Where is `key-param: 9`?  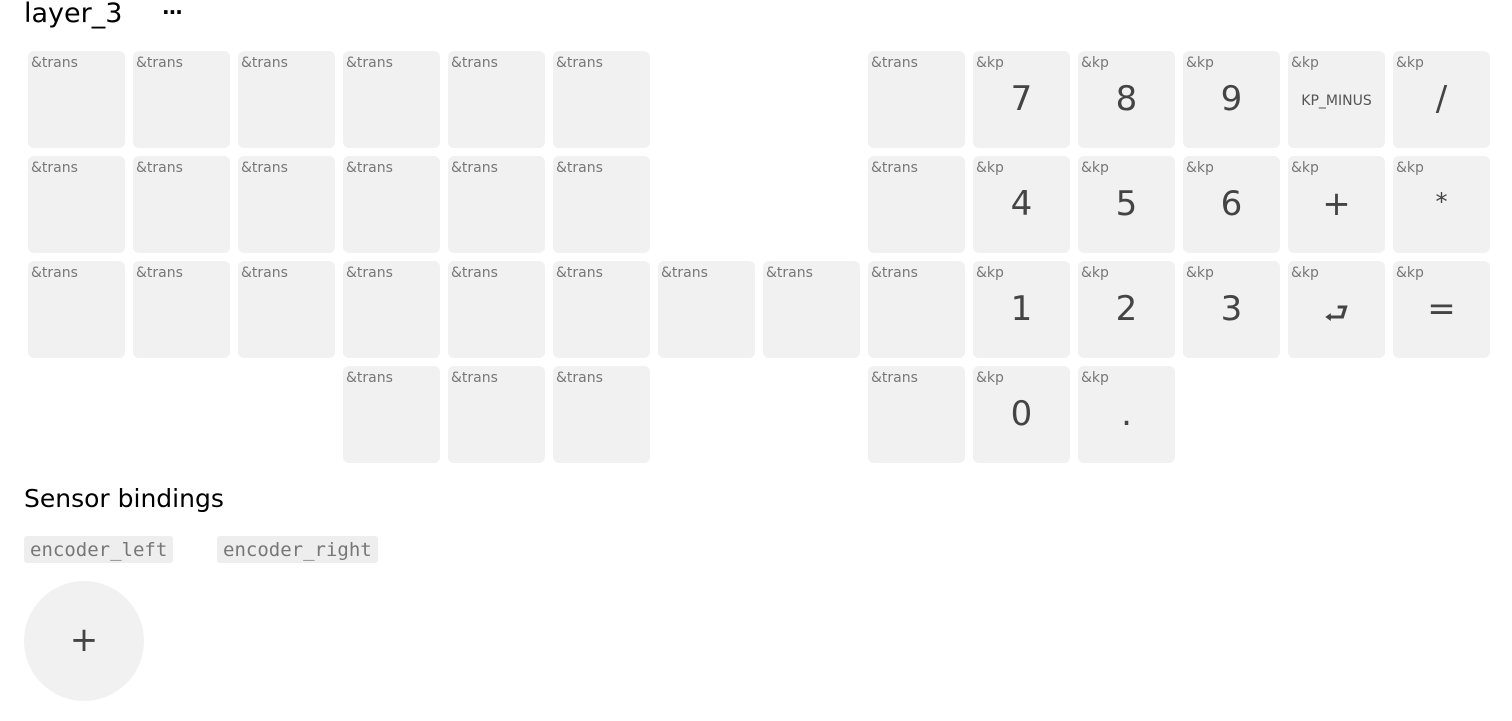
key-param: 9 is located at coordinates (1231, 99).